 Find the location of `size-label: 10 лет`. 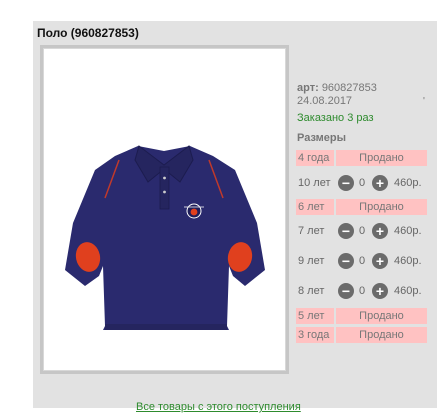

size-label: 10 лет is located at coordinates (314, 183).